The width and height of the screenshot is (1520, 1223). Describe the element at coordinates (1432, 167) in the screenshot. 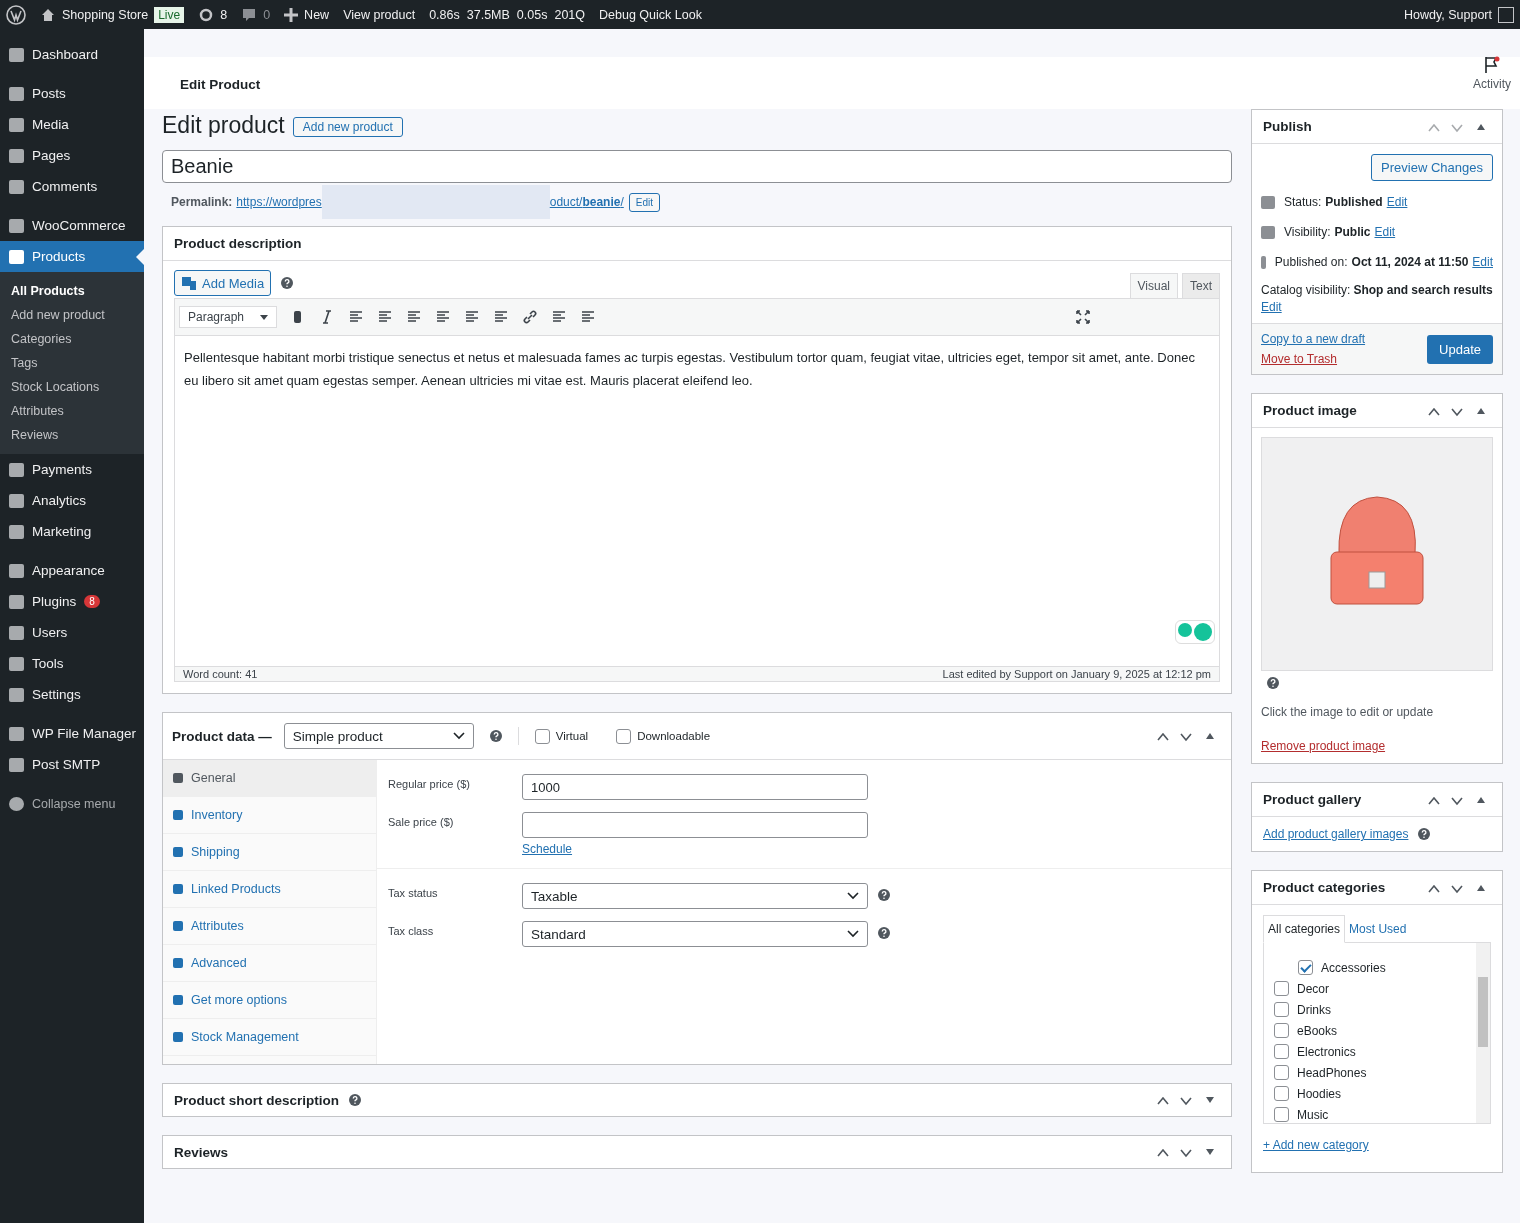

I see `preview-changes-button: Preview Changes` at that location.